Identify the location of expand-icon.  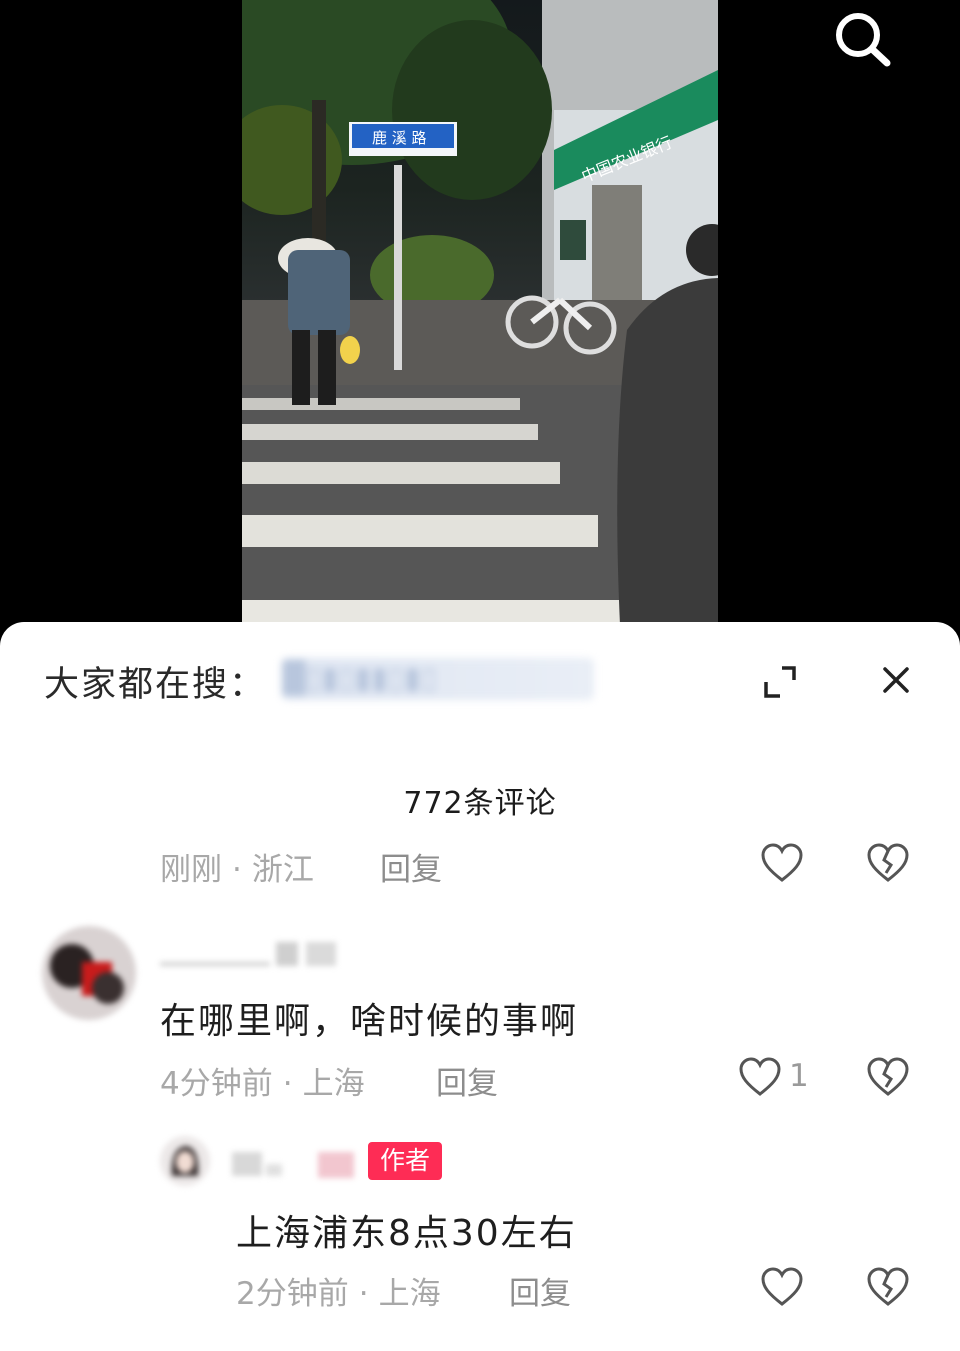
(780, 682).